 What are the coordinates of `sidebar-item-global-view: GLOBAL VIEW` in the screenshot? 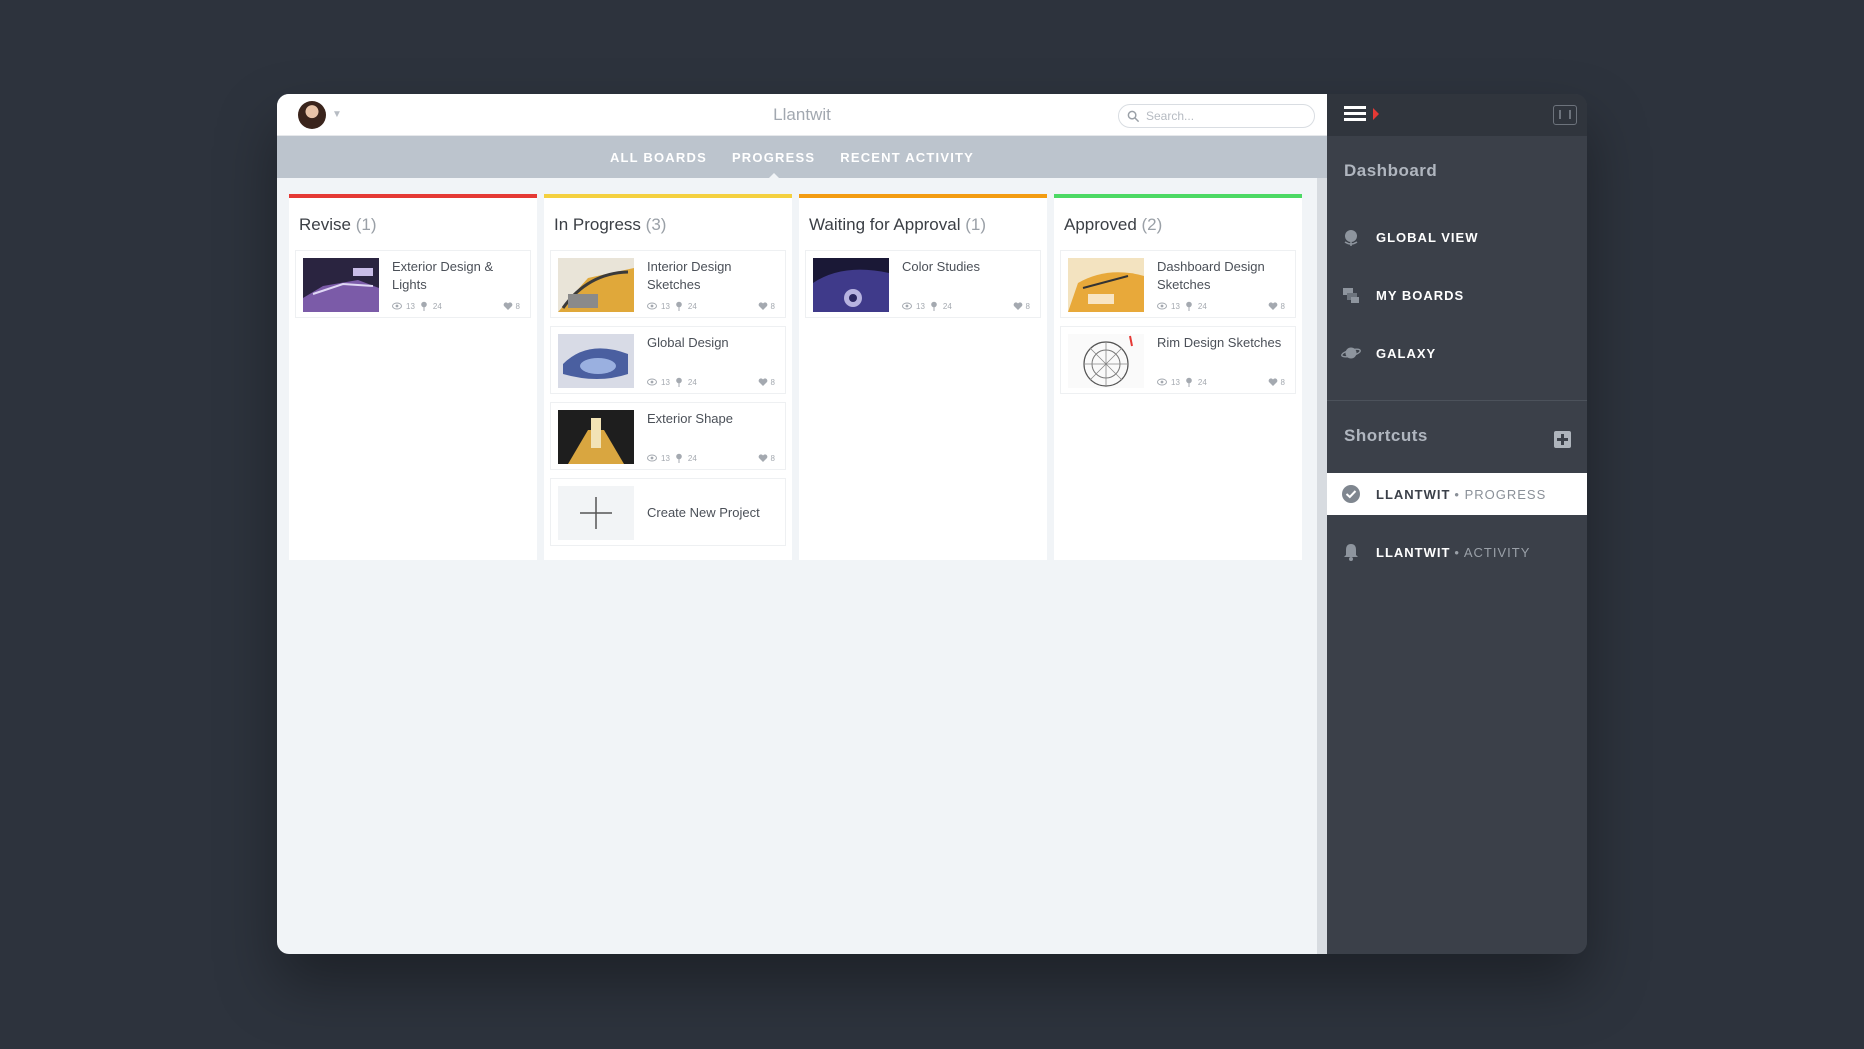 It's located at (1457, 237).